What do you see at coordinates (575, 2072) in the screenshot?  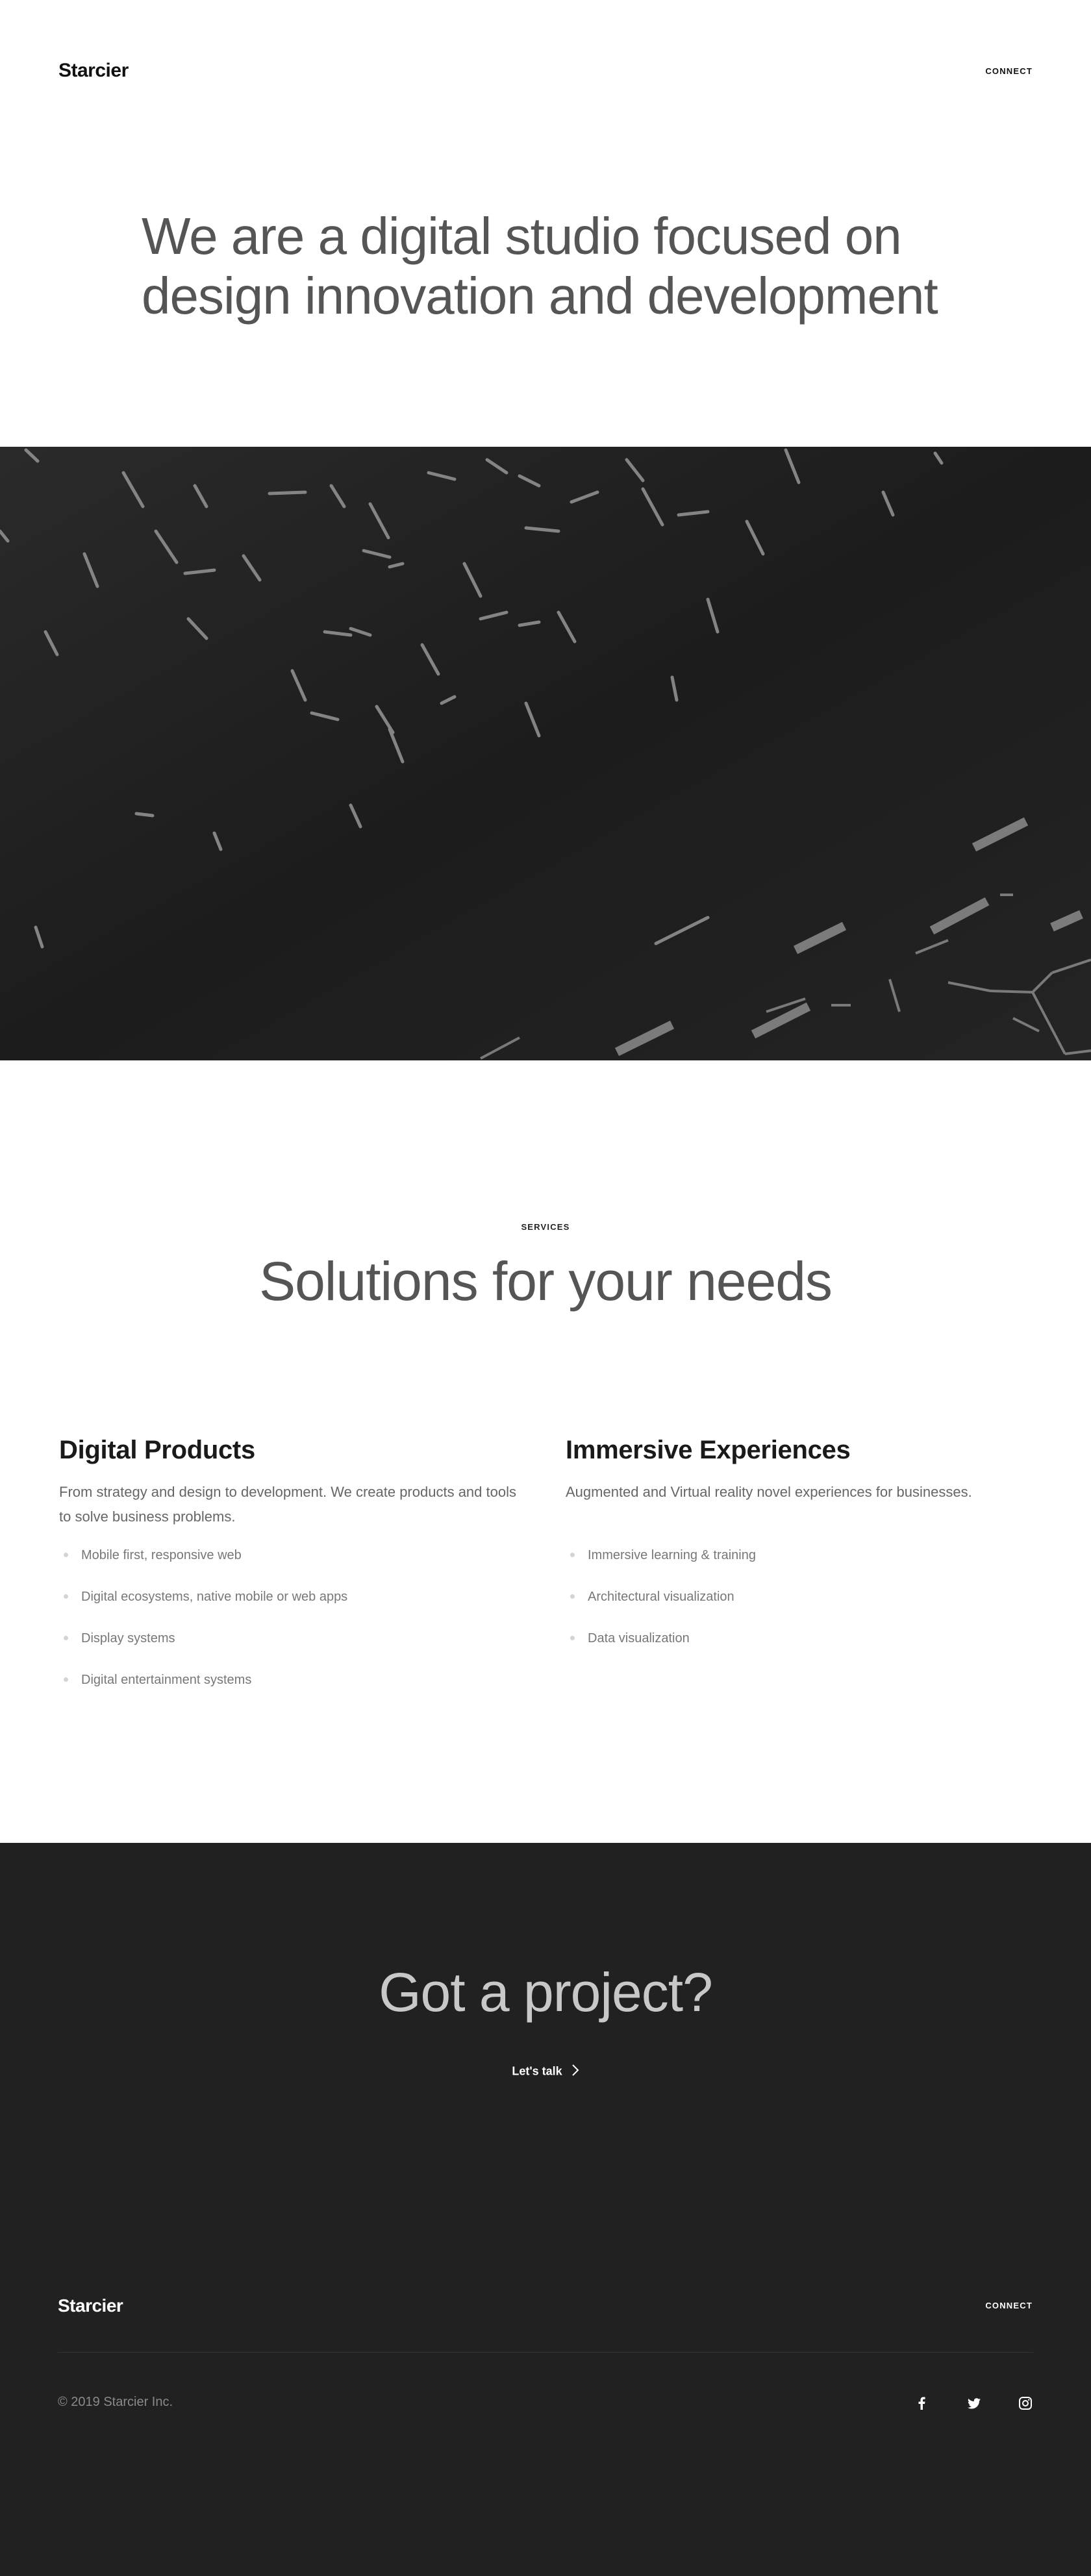 I see `chevron-right-icon` at bounding box center [575, 2072].